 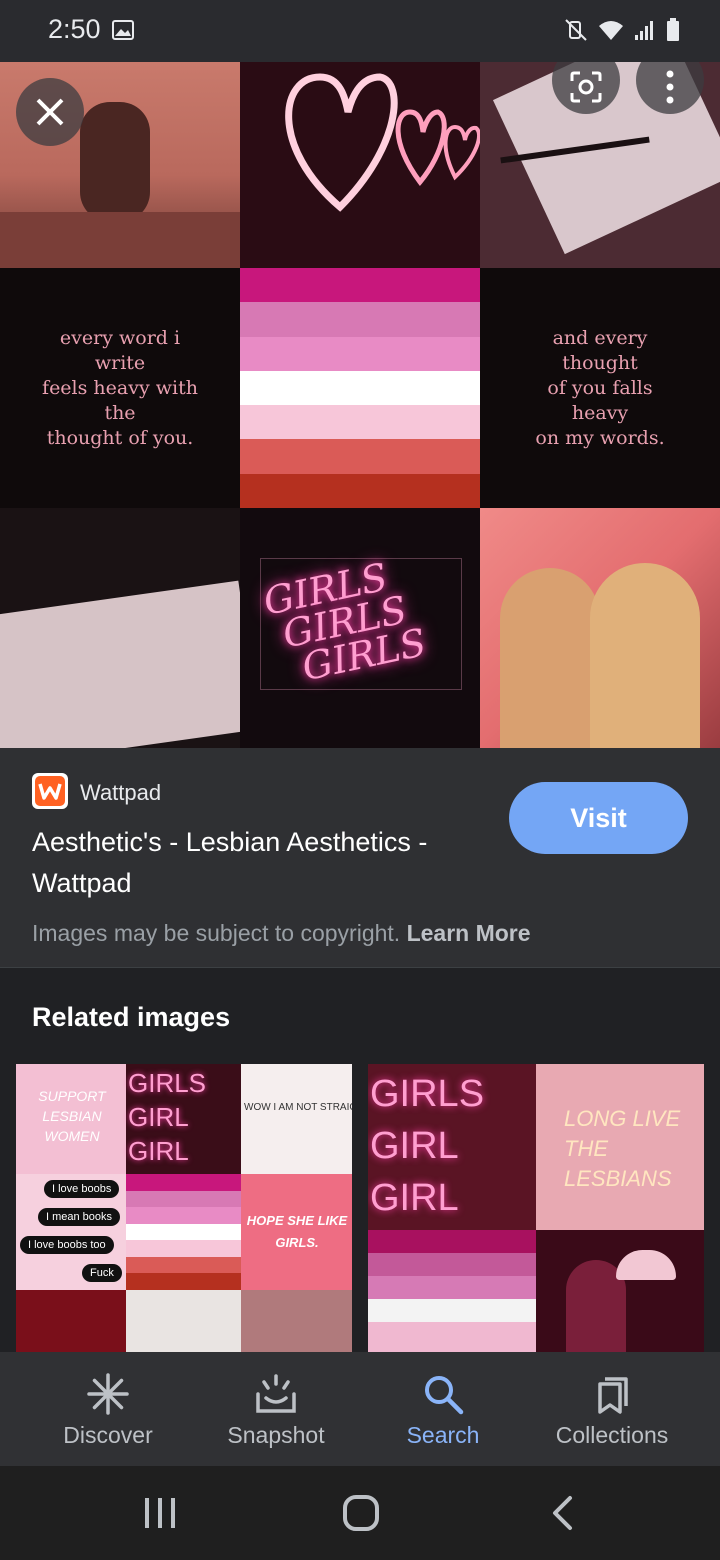 I want to click on close-button, so click(x=50, y=112).